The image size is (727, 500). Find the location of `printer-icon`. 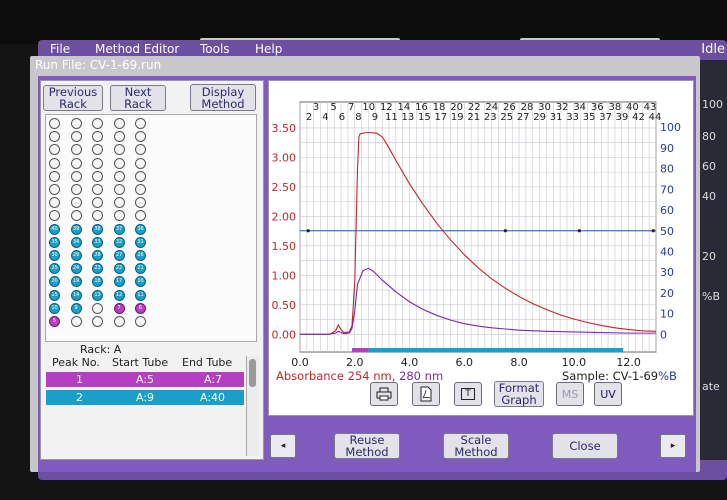

printer-icon is located at coordinates (384, 394).